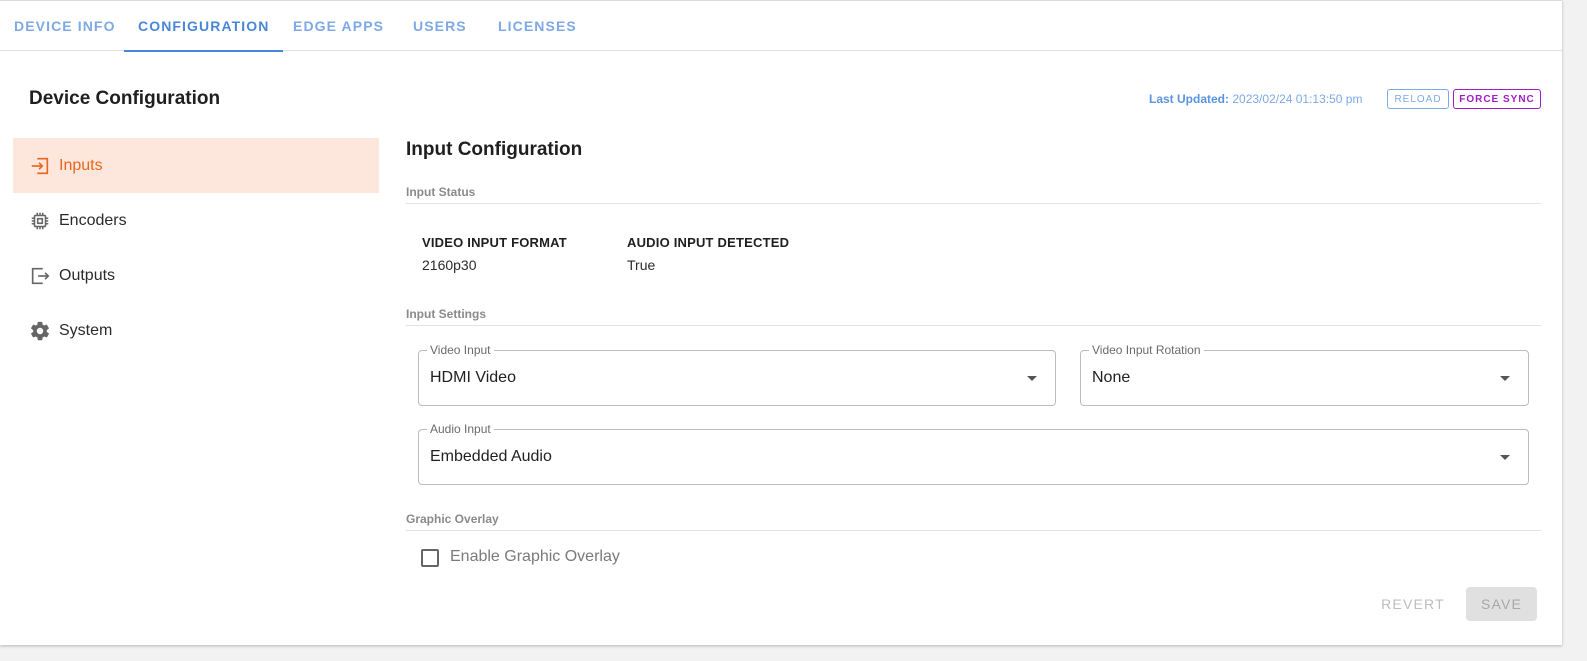 This screenshot has height=661, width=1587. I want to click on video-input-select: Video Input HDMI Video, so click(737, 374).